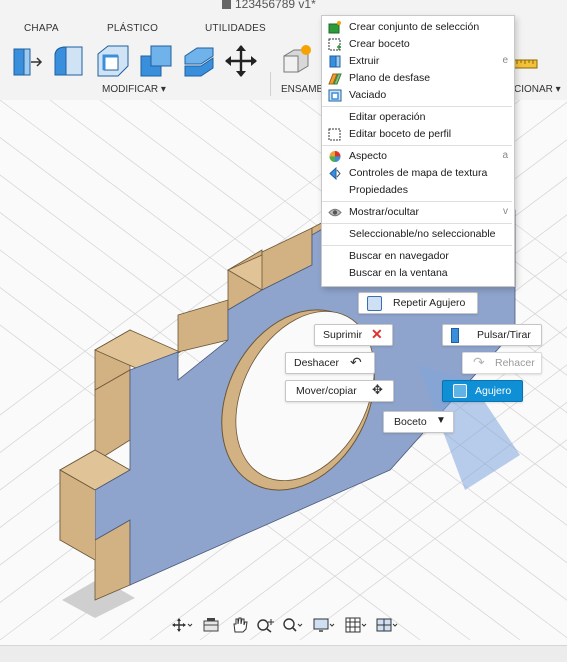 This screenshot has width=567, height=662. I want to click on shell-icon, so click(335, 95).